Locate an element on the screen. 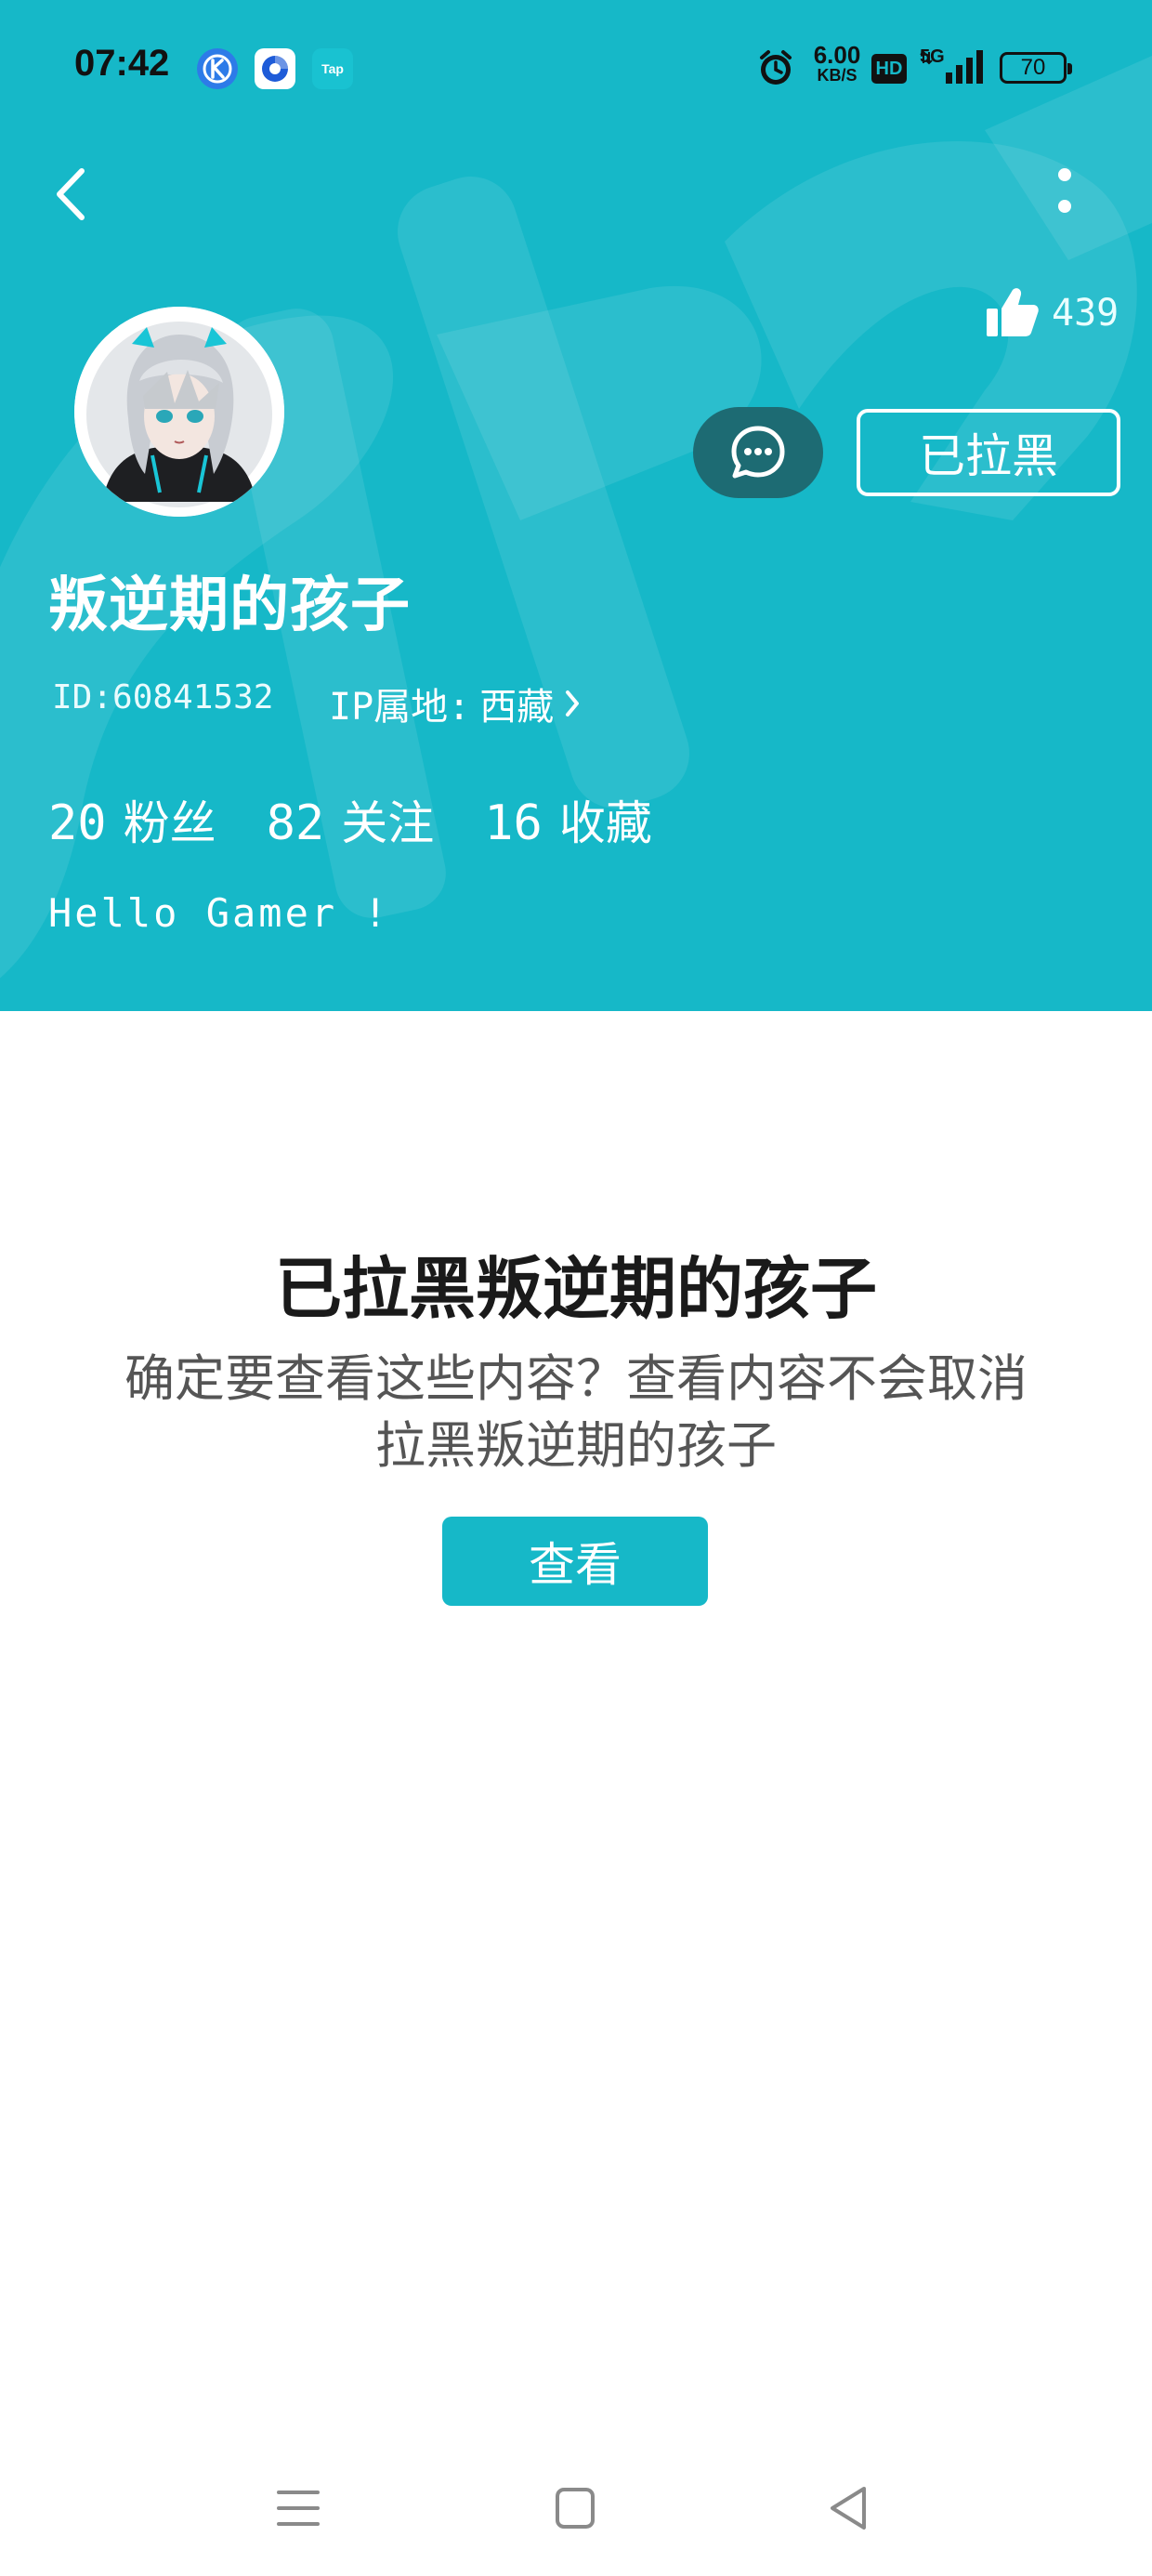 This screenshot has width=1152, height=2576. blocked-status-button: 已拉黑 is located at coordinates (988, 452).